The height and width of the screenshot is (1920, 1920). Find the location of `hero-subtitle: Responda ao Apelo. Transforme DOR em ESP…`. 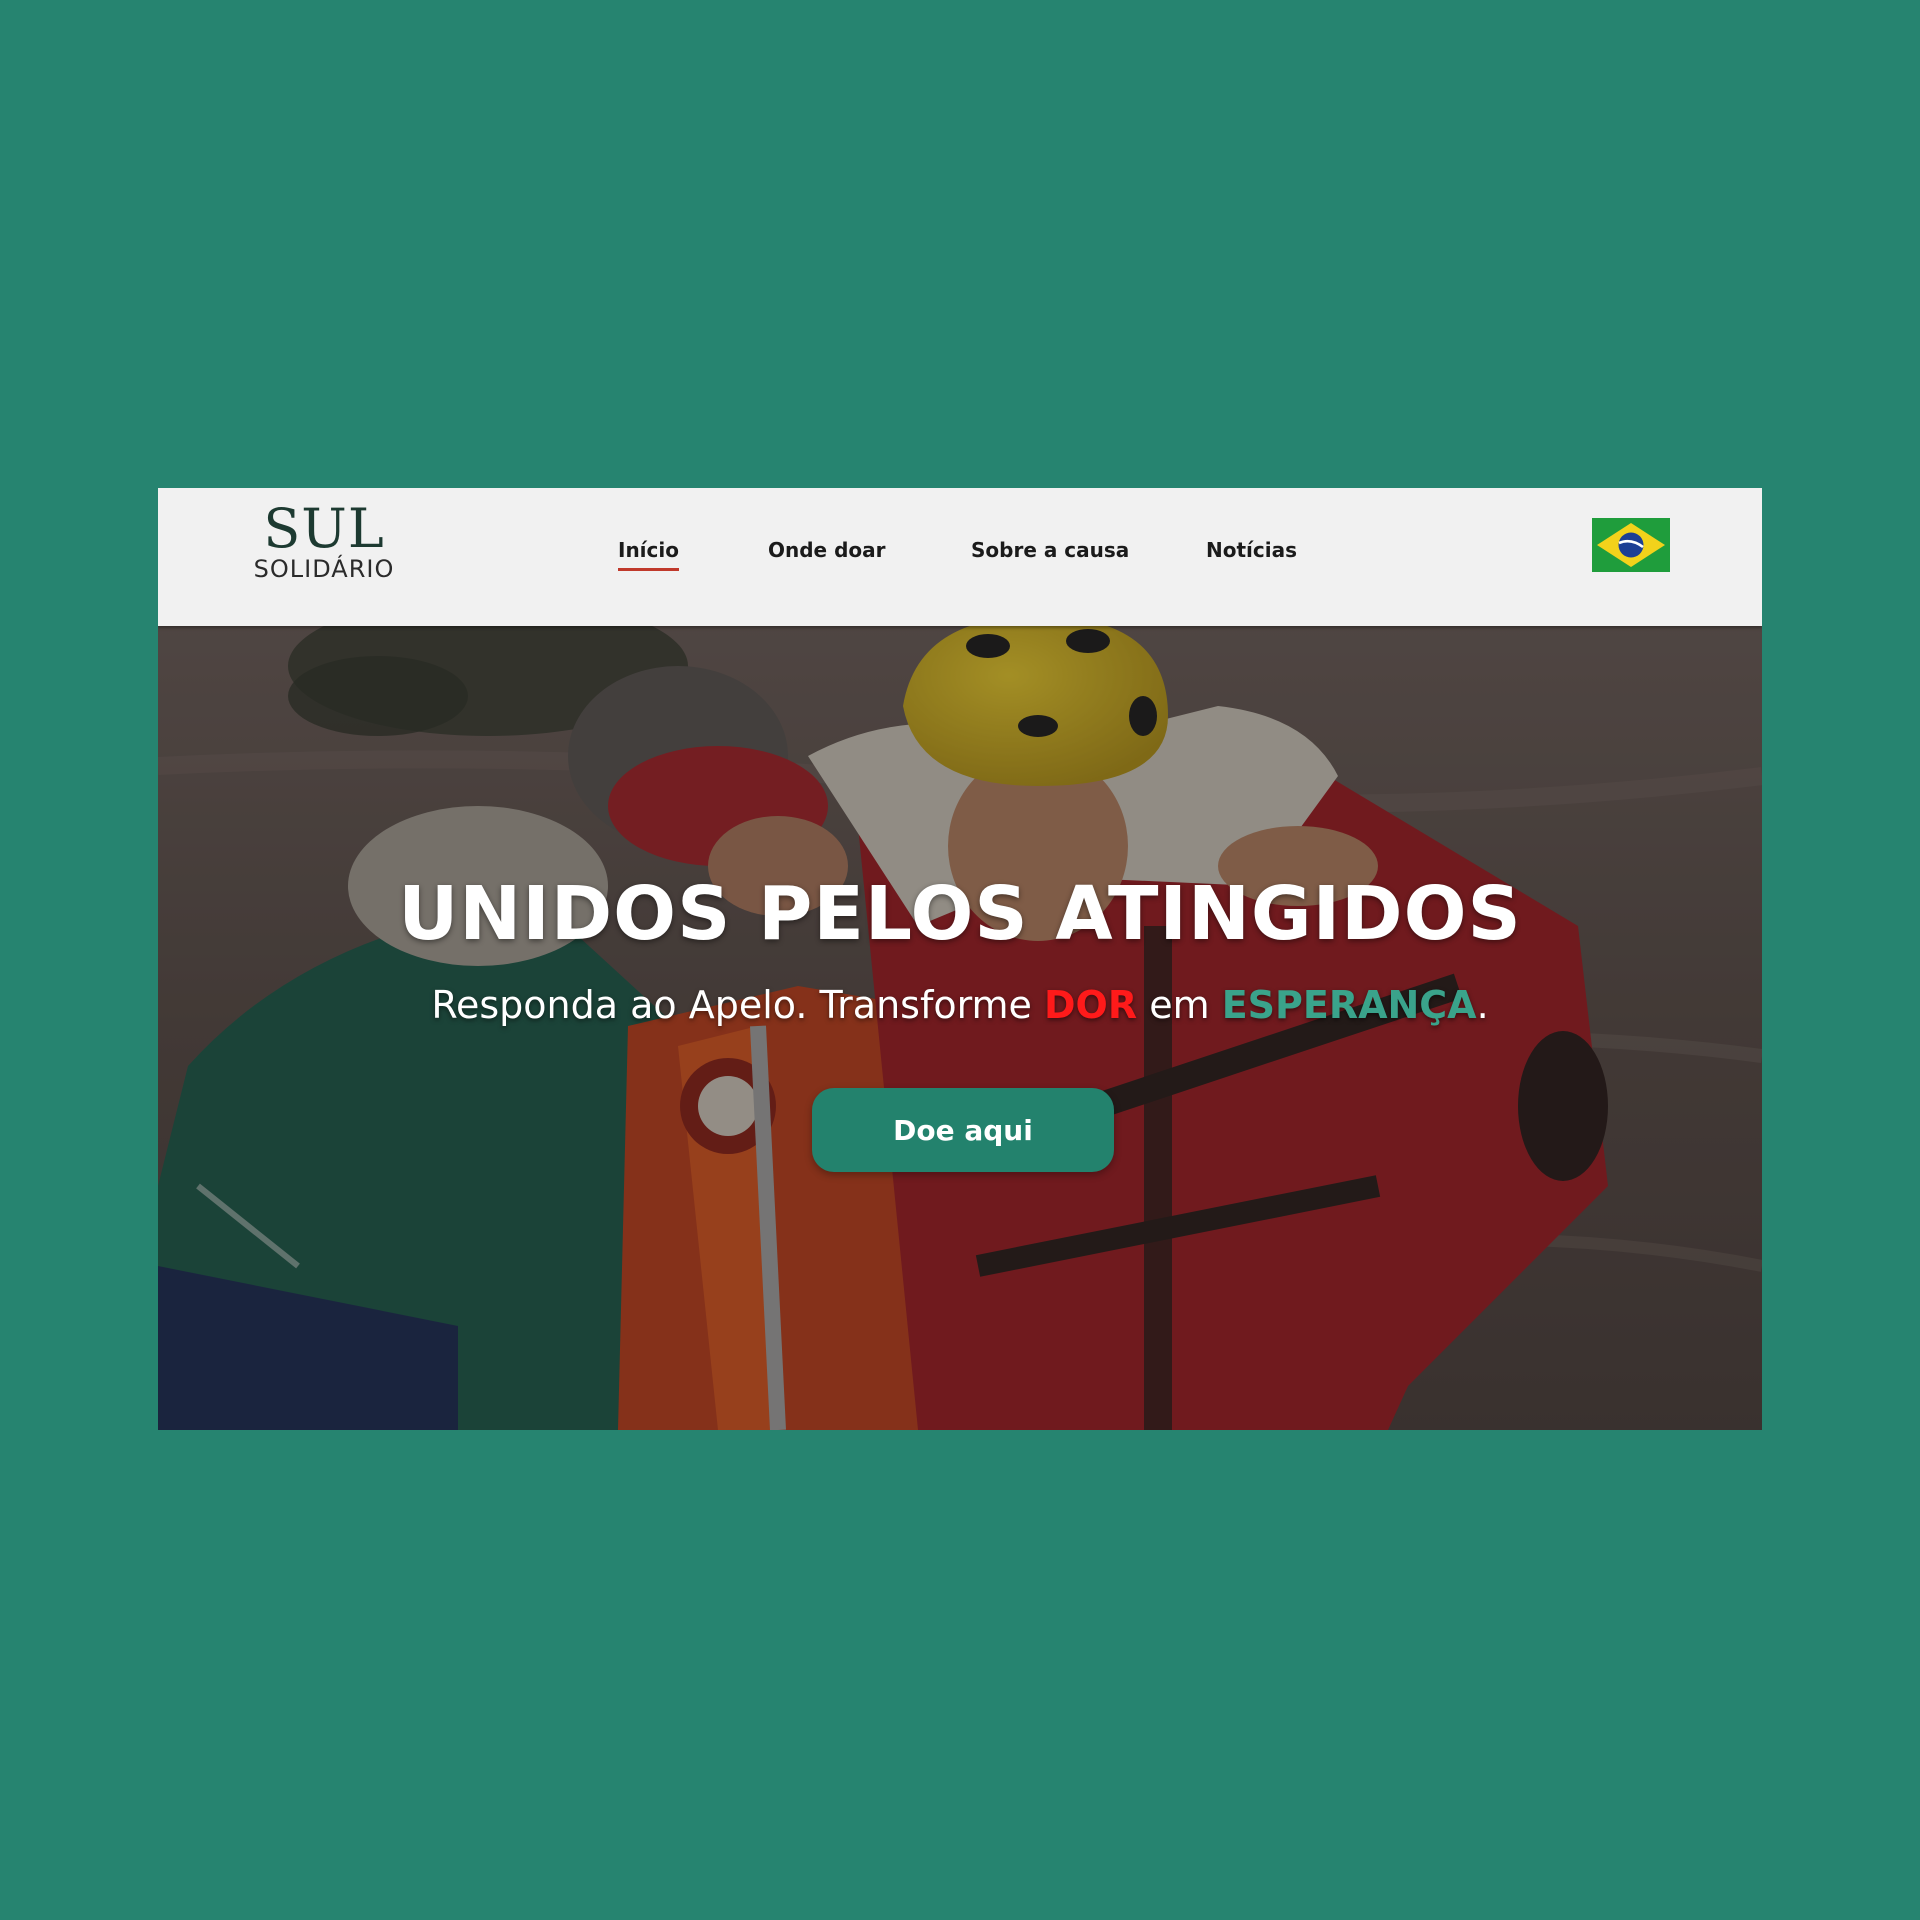

hero-subtitle: Responda ao Apelo. Transforme DOR em ESP… is located at coordinates (960, 1005).